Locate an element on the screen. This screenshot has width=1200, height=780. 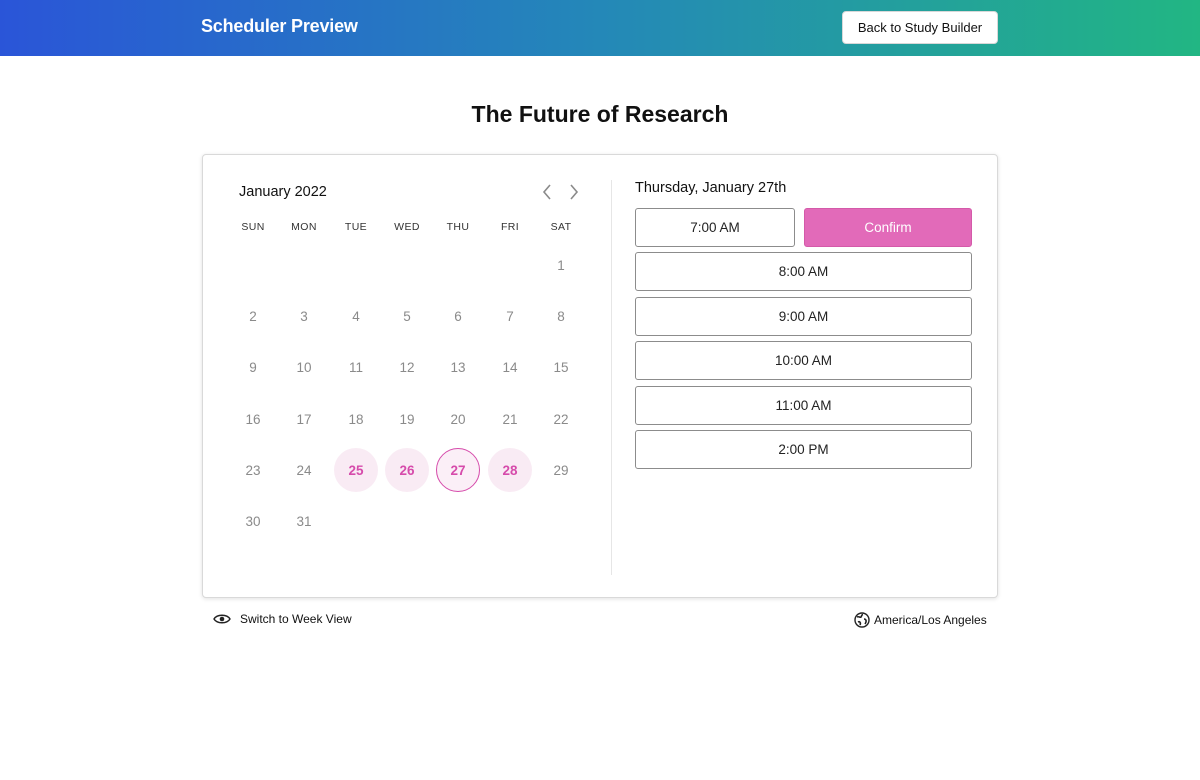
calendar-day: 1 is located at coordinates (561, 265).